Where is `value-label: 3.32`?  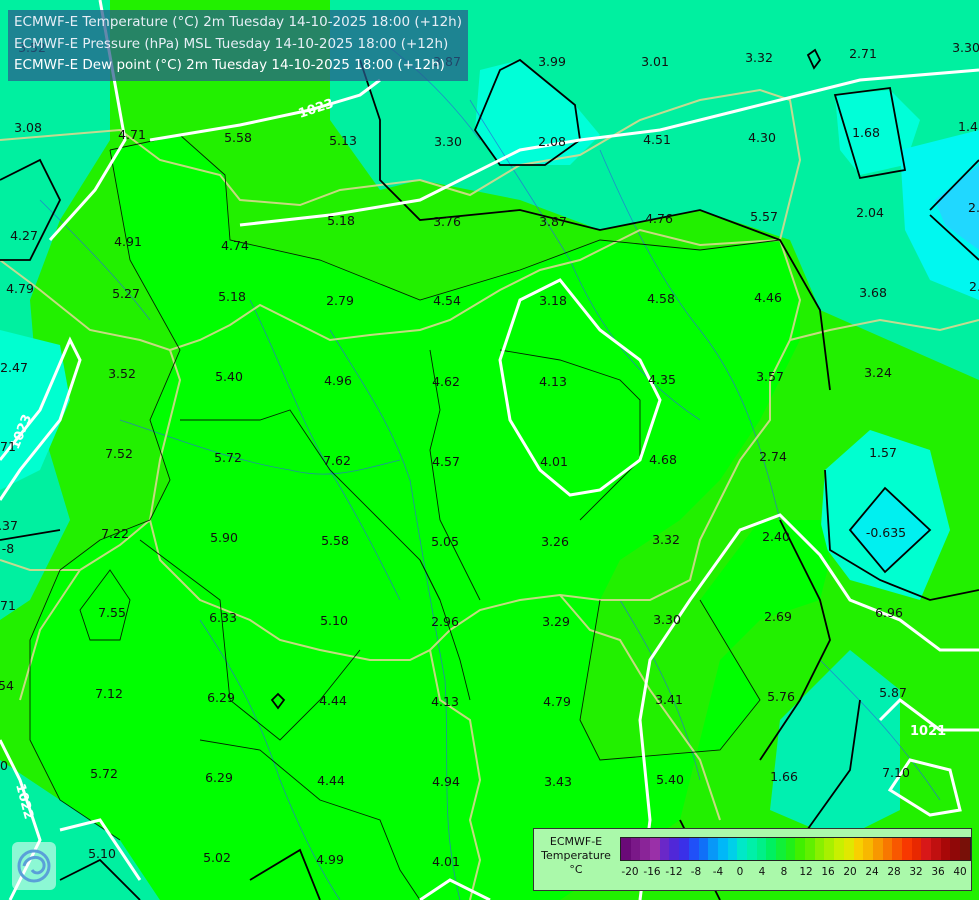 value-label: 3.32 is located at coordinates (759, 57).